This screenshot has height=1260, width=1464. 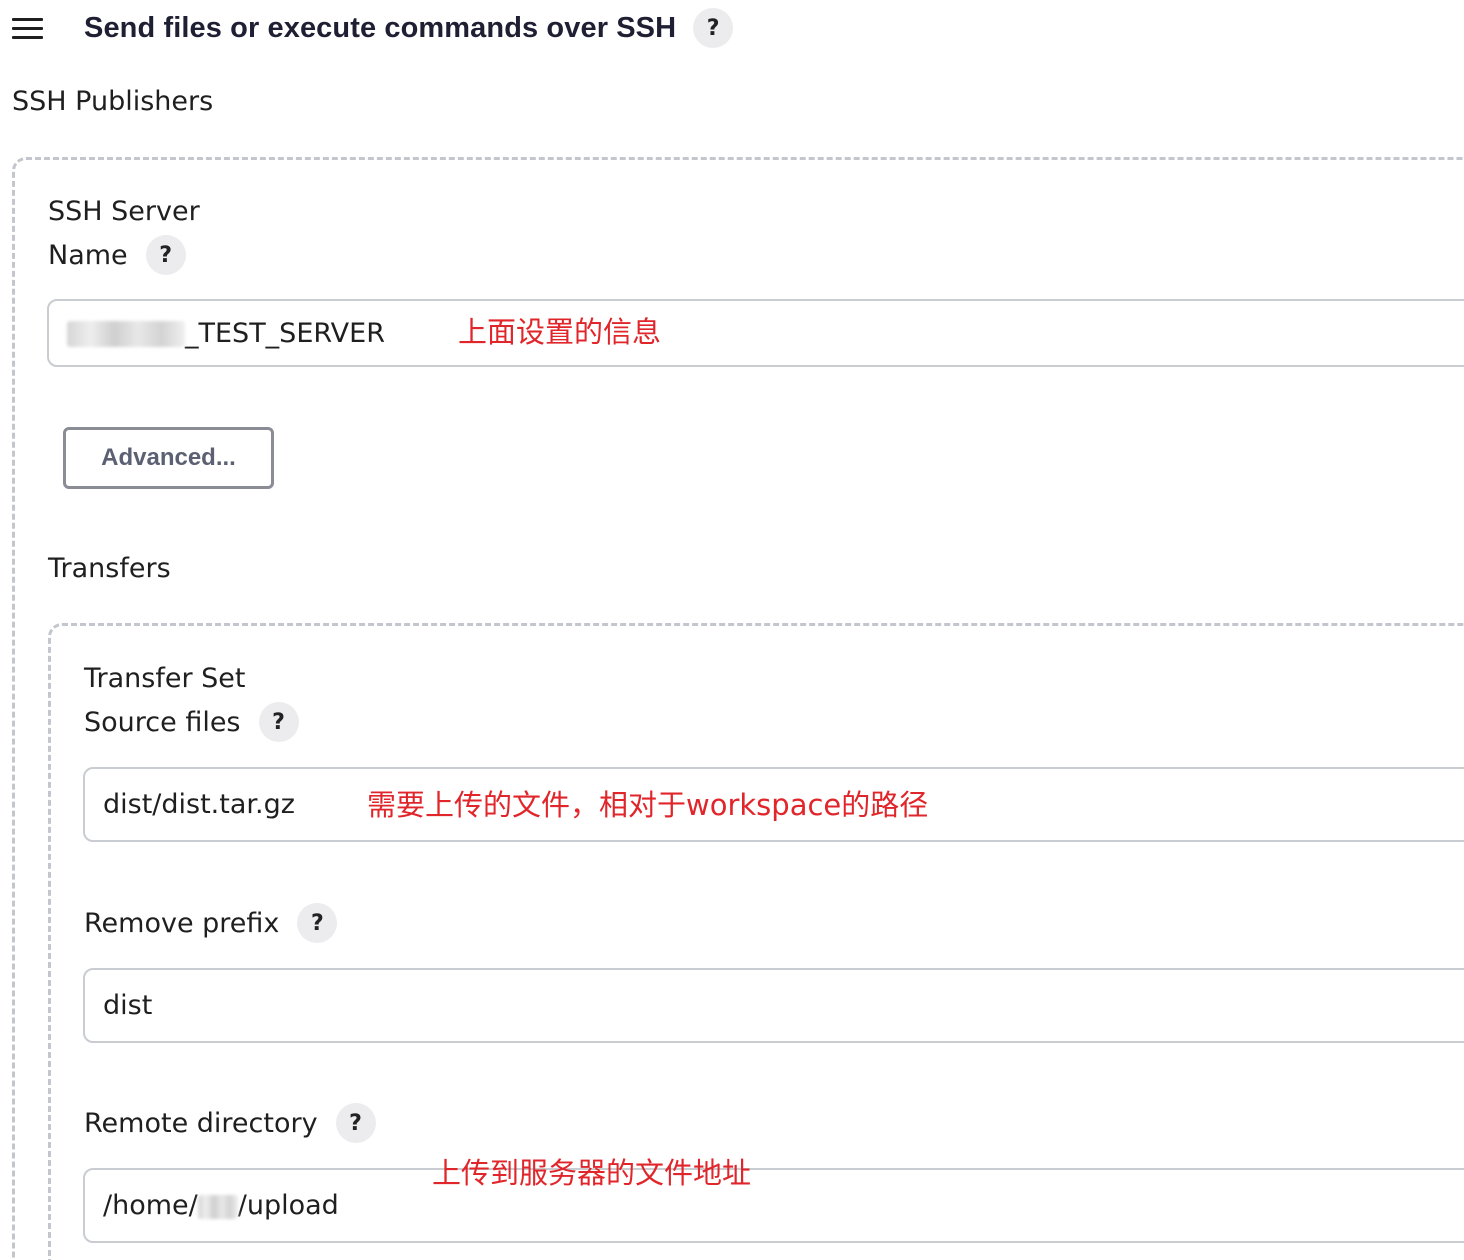 I want to click on server-name-label-row: Name ?, so click(x=117, y=255).